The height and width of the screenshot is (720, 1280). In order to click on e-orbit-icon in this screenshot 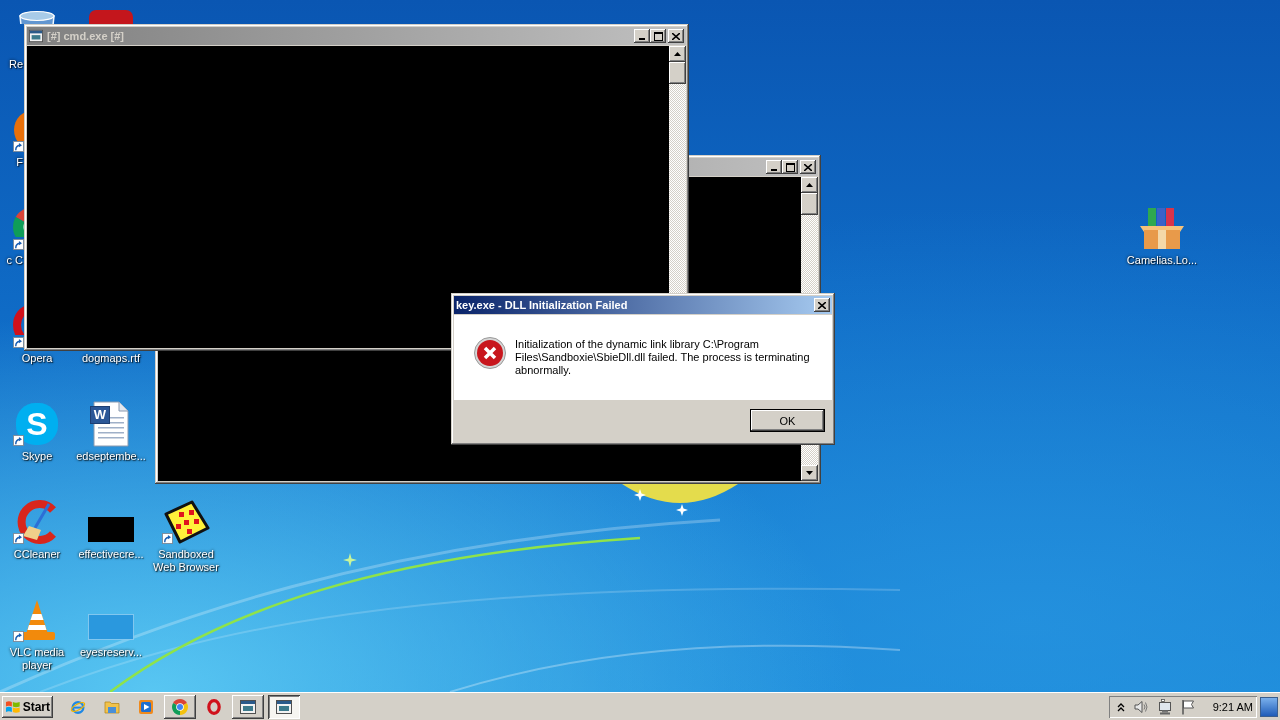, I will do `click(78, 707)`.